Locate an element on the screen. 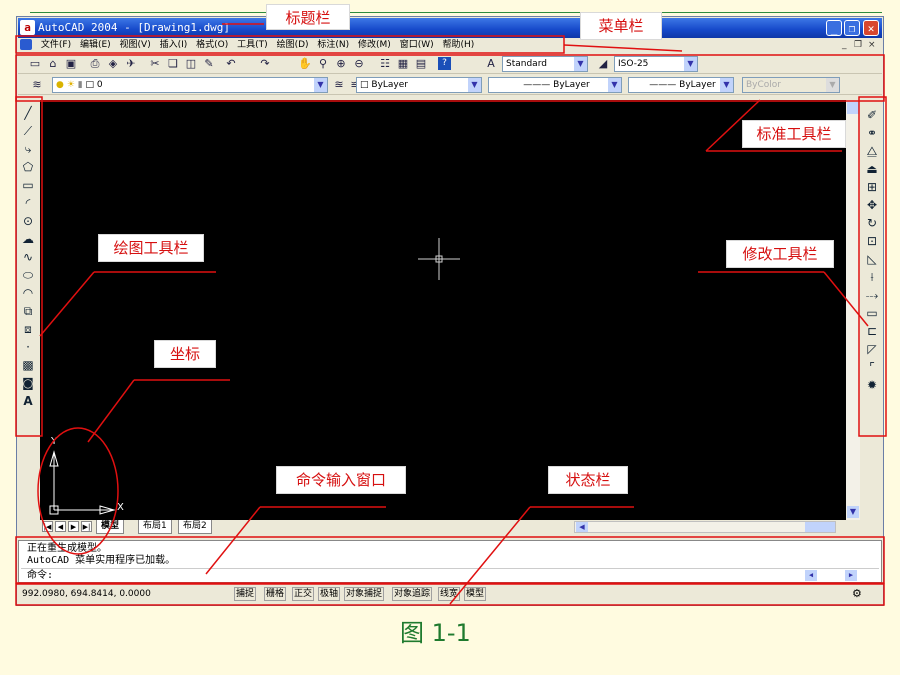  tab-model: 模型 is located at coordinates (110, 527).